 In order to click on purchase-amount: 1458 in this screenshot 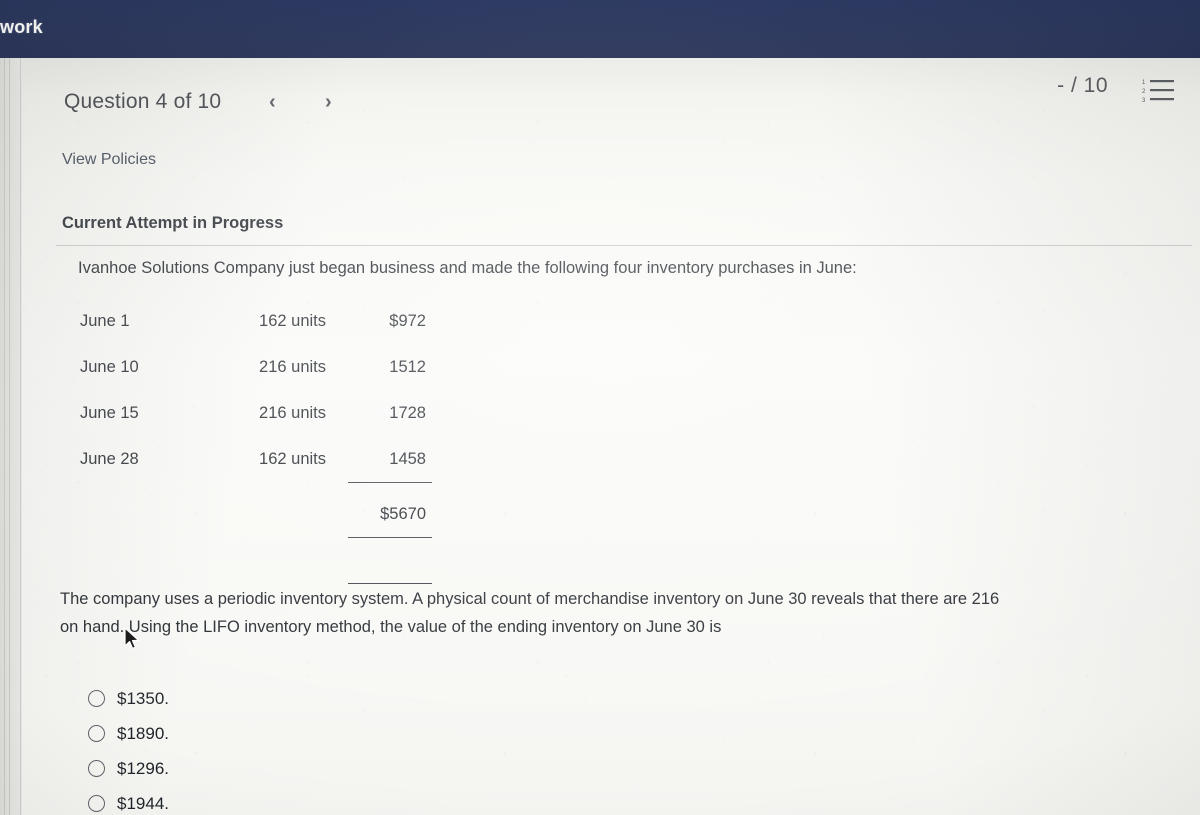, I will do `click(407, 458)`.